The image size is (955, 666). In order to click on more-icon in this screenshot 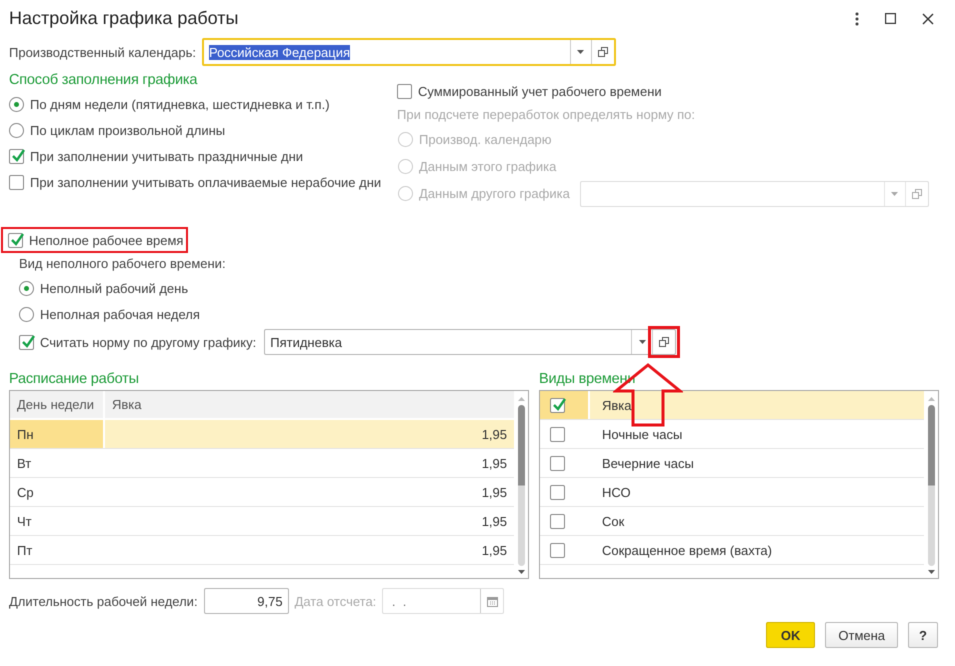, I will do `click(857, 19)`.